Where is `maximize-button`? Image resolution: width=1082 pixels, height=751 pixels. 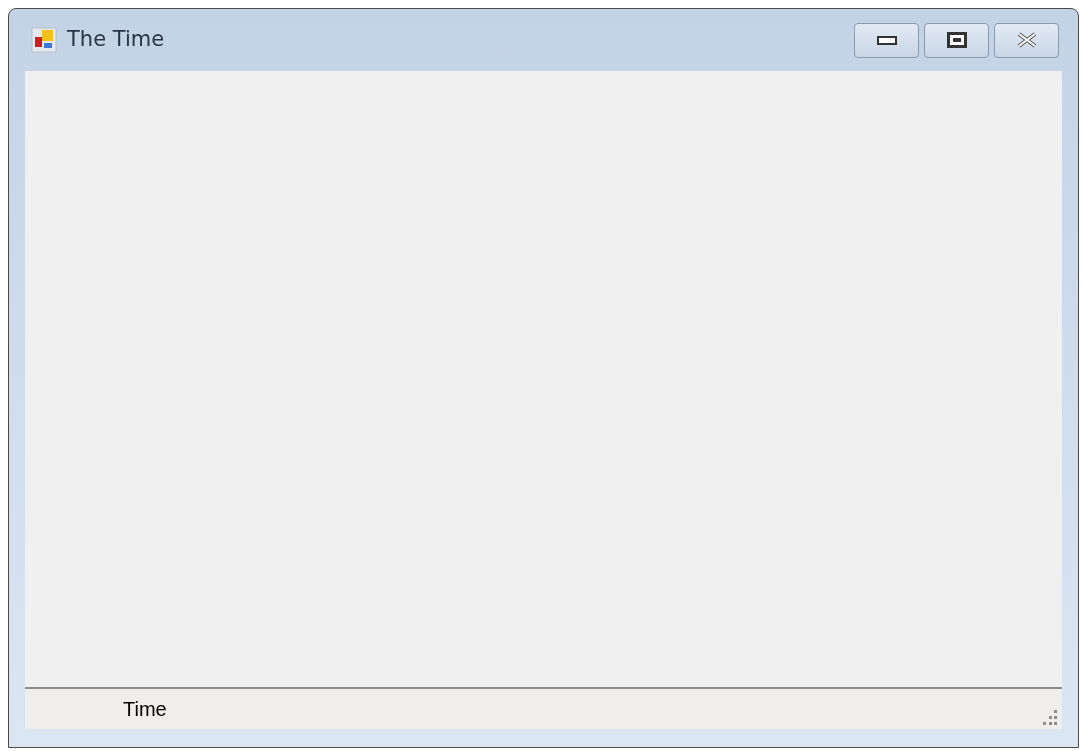
maximize-button is located at coordinates (956, 40).